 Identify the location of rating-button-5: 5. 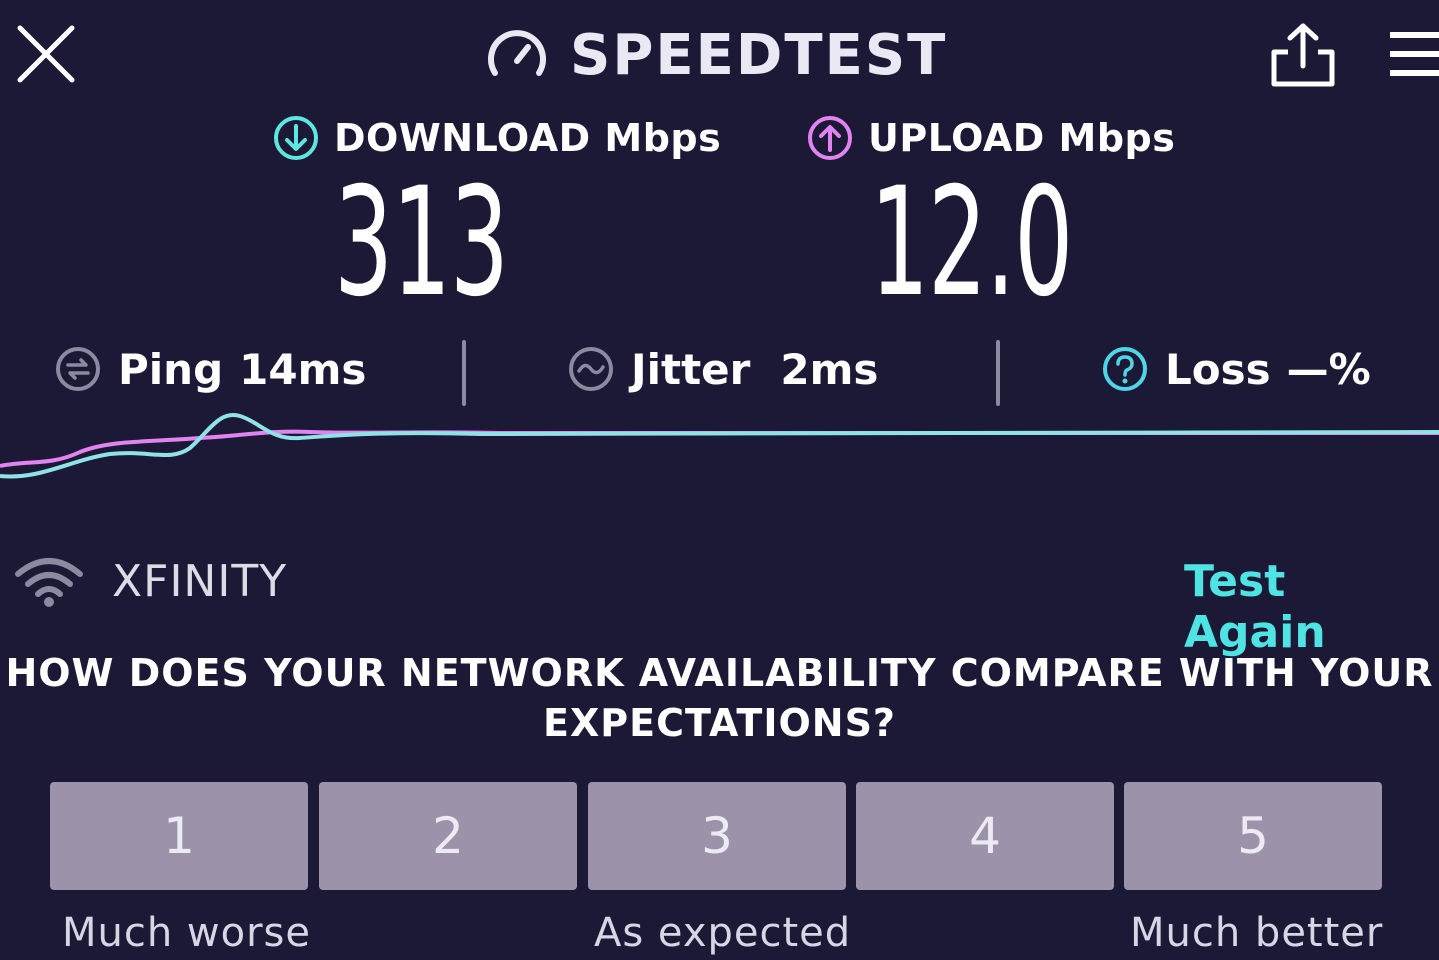
(1253, 836).